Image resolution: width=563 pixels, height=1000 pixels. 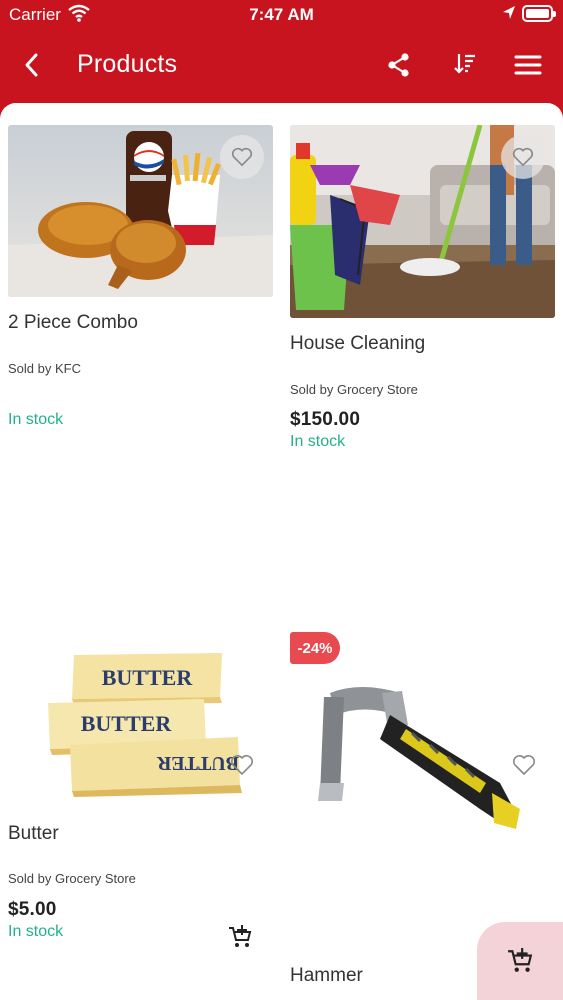 I want to click on cart-fab-button, so click(x=520, y=961).